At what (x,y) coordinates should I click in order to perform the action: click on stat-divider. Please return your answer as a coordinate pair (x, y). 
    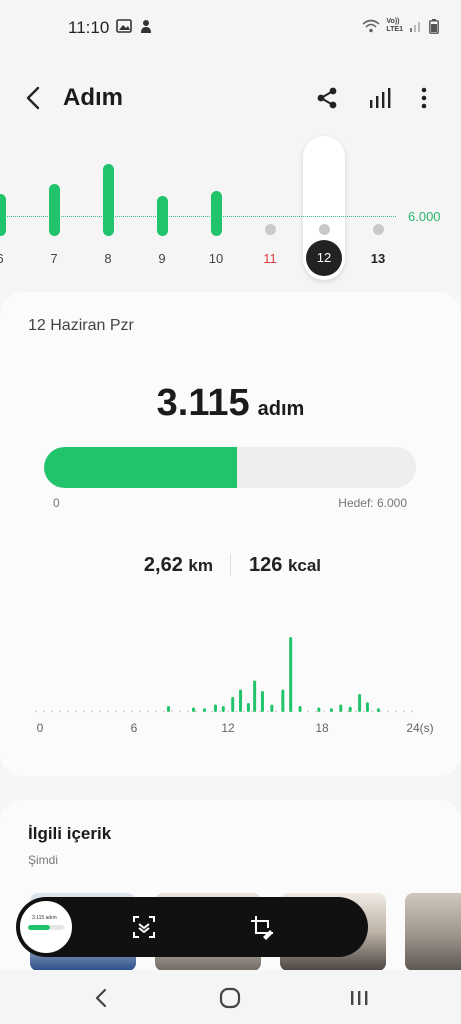
    Looking at the image, I should click on (230, 565).